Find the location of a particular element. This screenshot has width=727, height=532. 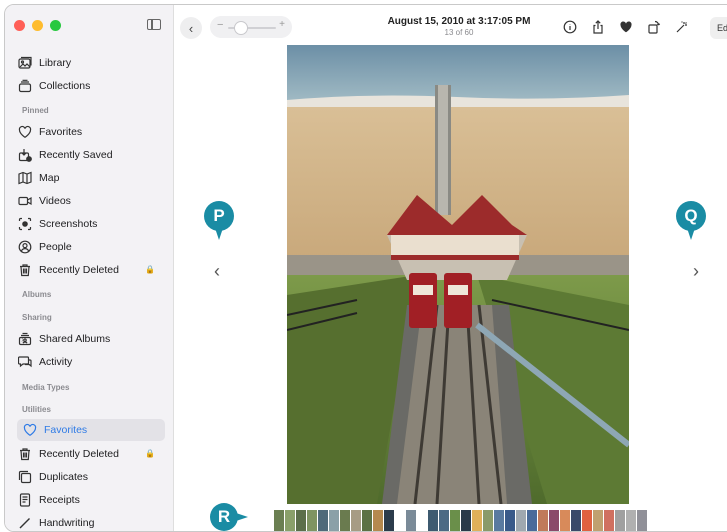

sidebar-item-receipts: Receipts is located at coordinates (91, 499).